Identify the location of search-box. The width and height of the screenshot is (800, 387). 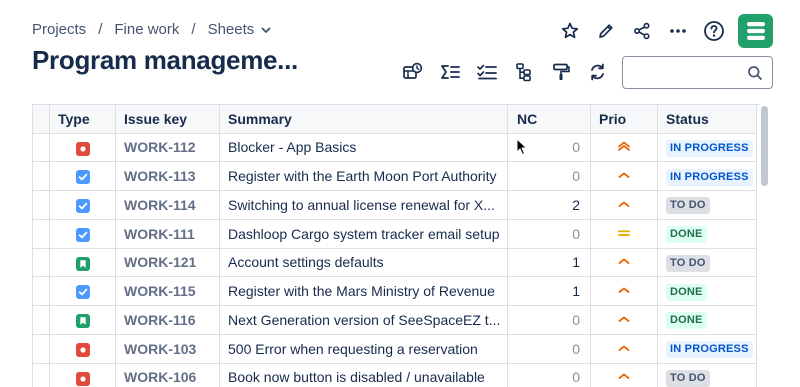
(697, 72).